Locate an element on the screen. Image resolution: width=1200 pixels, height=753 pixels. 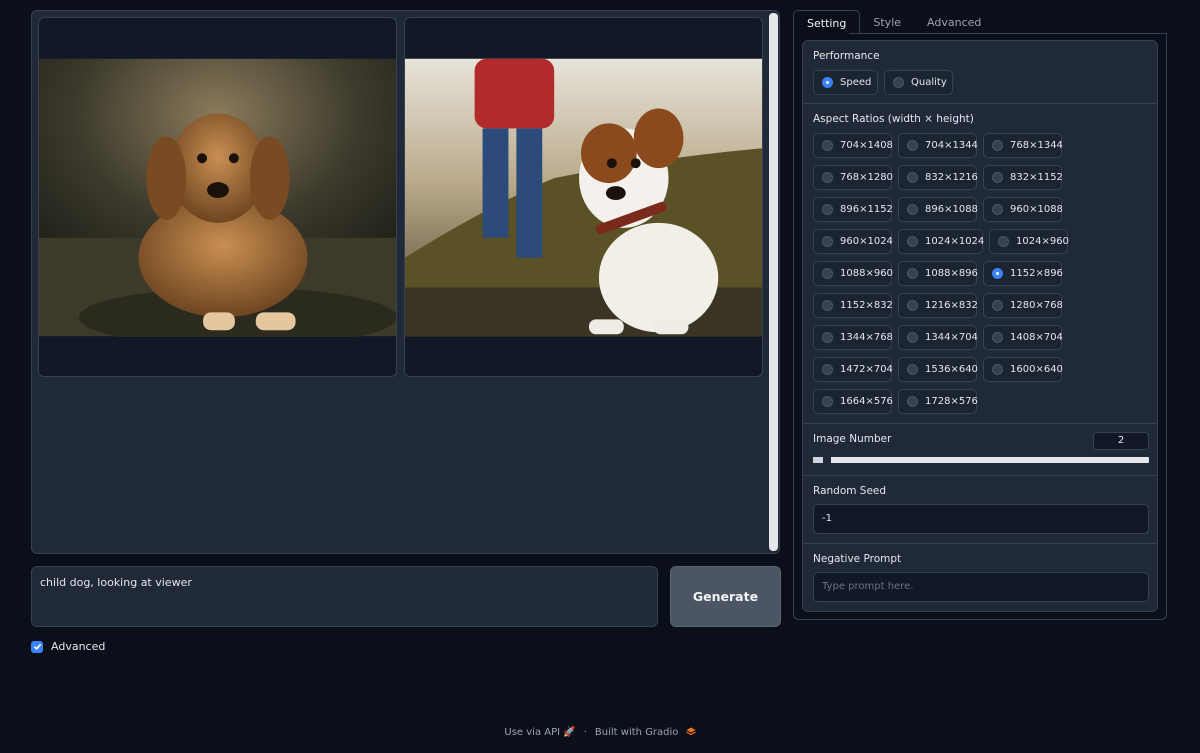
aspect-option: 1536×640 is located at coordinates (938, 369).